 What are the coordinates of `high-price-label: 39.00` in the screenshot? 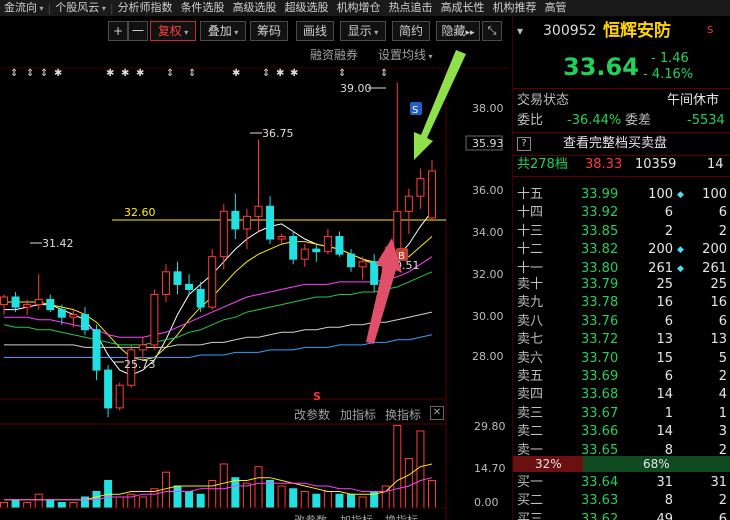 It's located at (356, 88).